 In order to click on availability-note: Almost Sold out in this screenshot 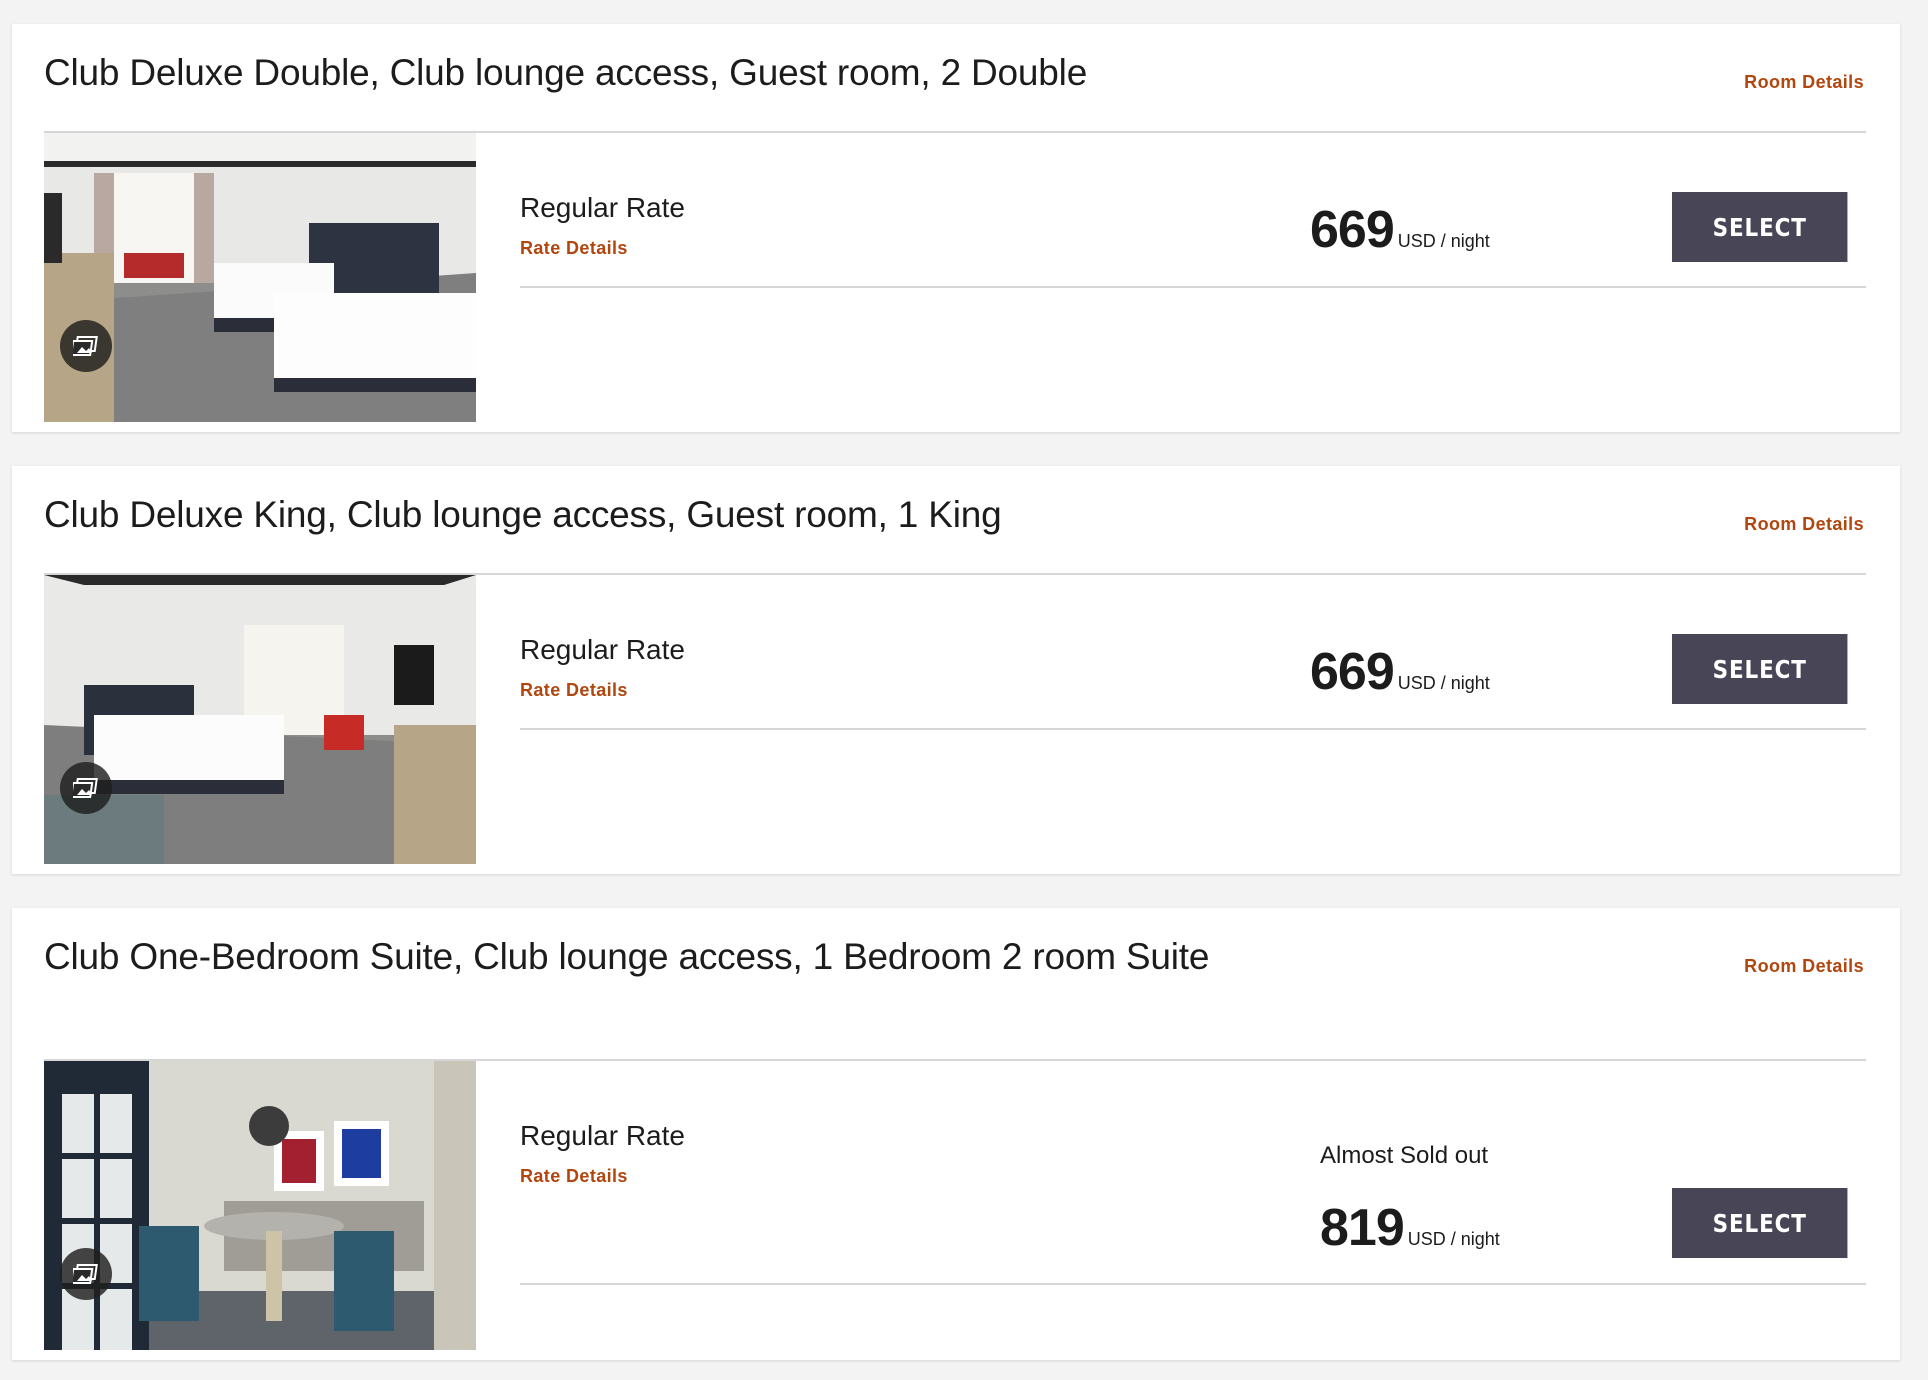, I will do `click(1404, 1155)`.